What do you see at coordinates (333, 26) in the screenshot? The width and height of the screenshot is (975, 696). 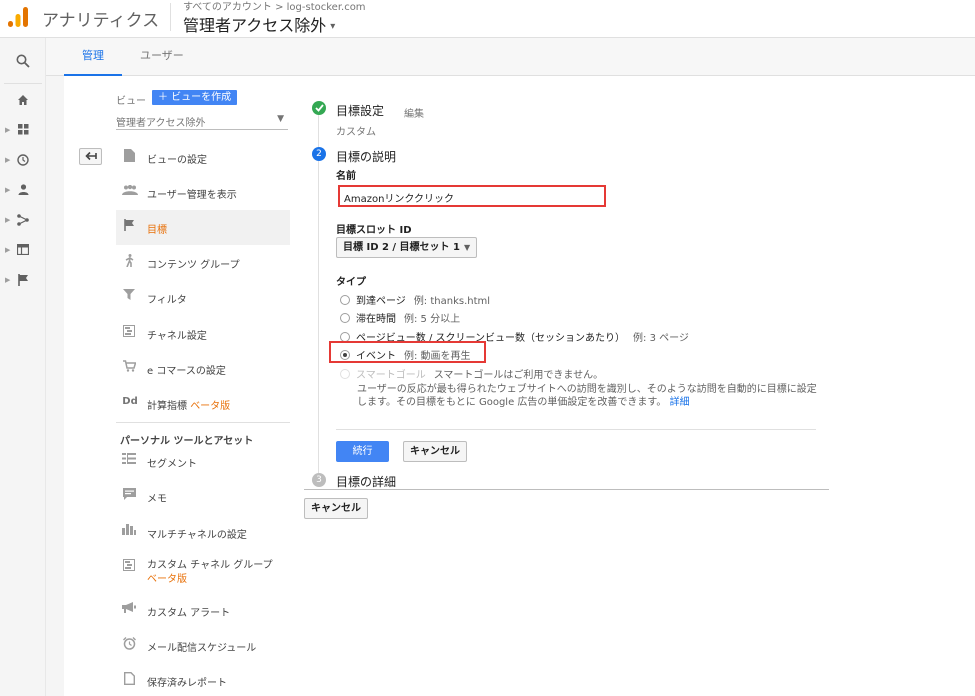 I see `chevron-down-icon: ▾` at bounding box center [333, 26].